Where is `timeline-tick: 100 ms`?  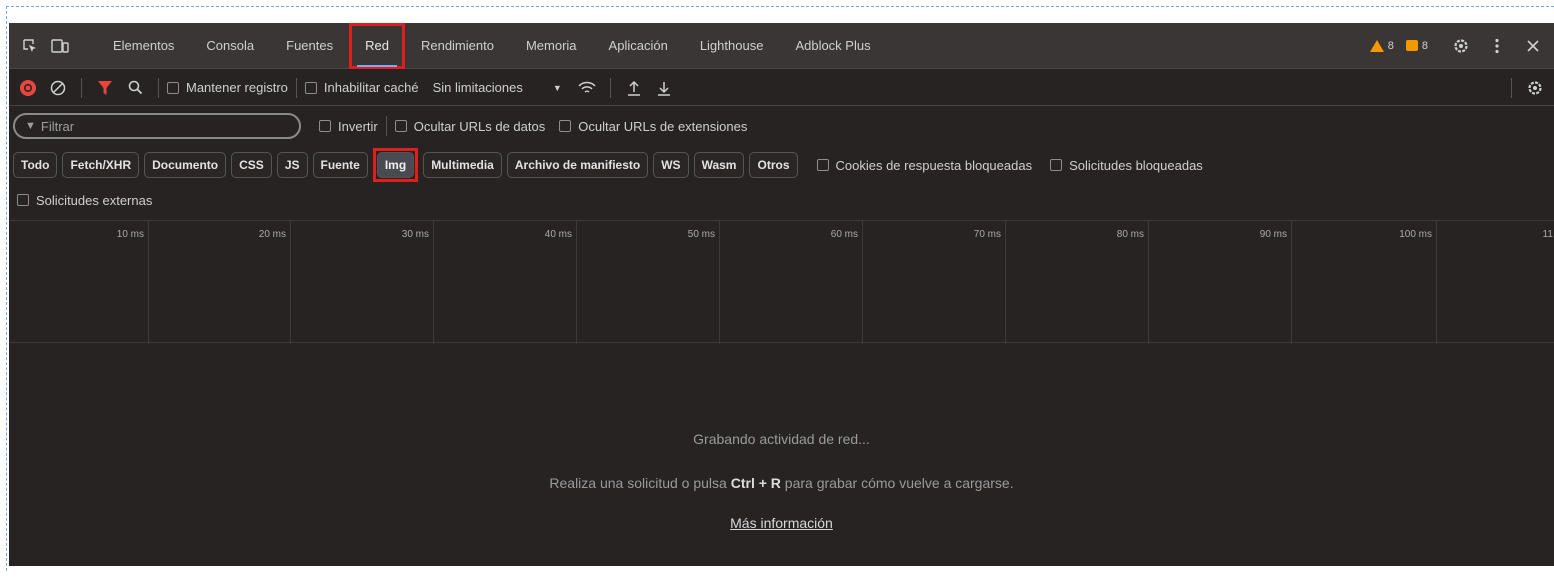 timeline-tick: 100 ms is located at coordinates (1364, 282).